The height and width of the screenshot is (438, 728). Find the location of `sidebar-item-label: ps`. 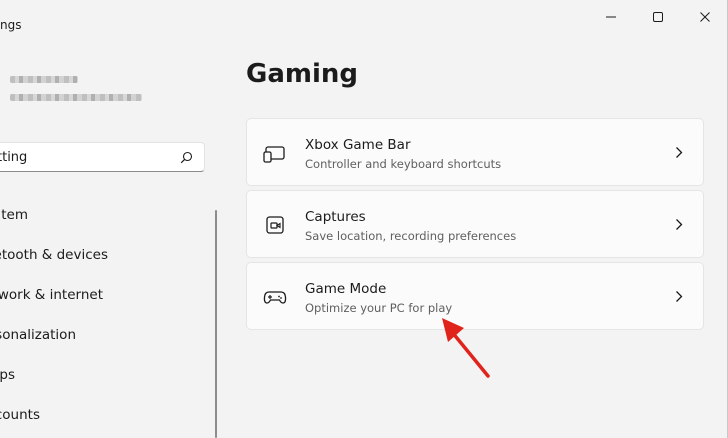

sidebar-item-label: ps is located at coordinates (7, 375).